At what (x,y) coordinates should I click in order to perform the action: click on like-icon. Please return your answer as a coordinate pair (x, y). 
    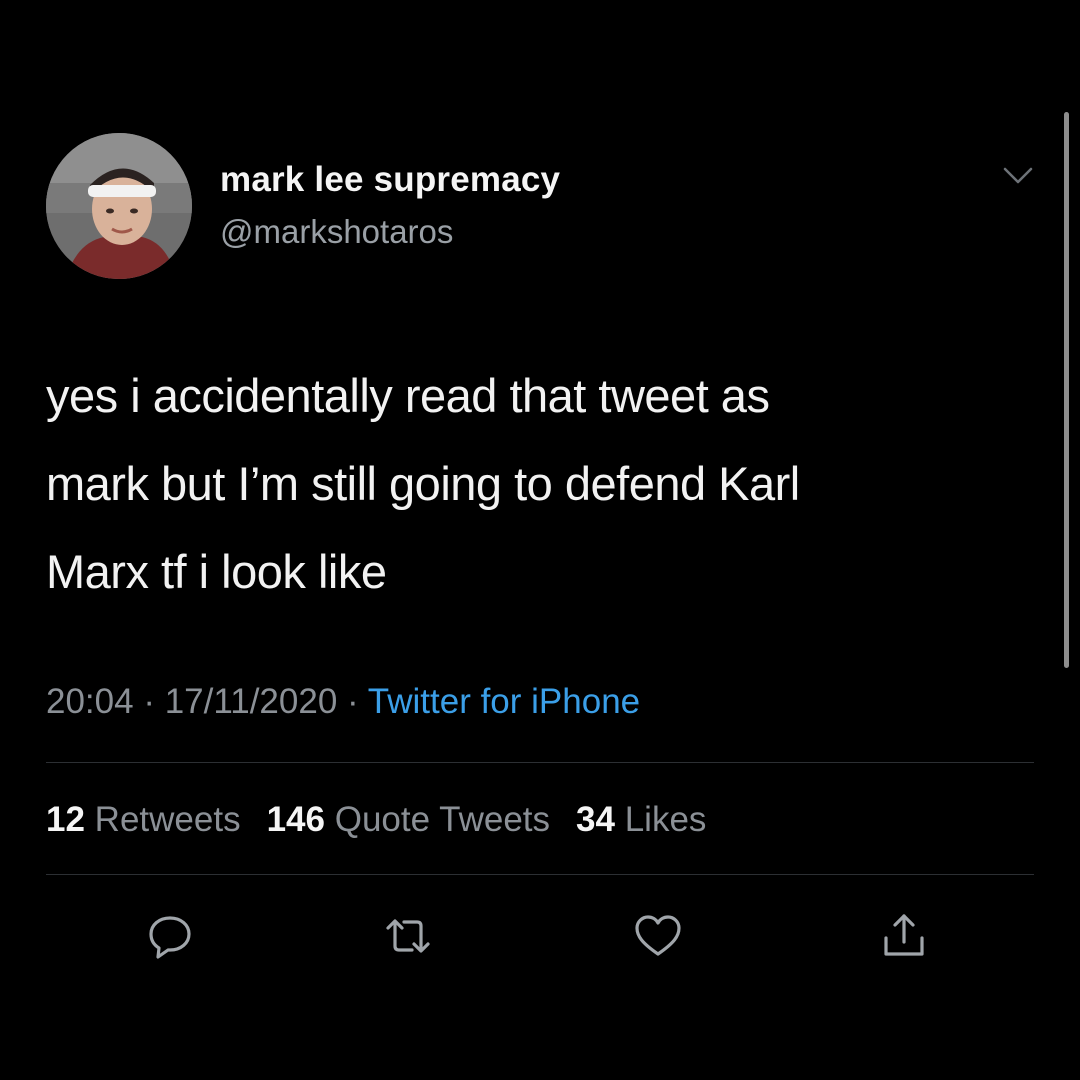
    Looking at the image, I should click on (658, 935).